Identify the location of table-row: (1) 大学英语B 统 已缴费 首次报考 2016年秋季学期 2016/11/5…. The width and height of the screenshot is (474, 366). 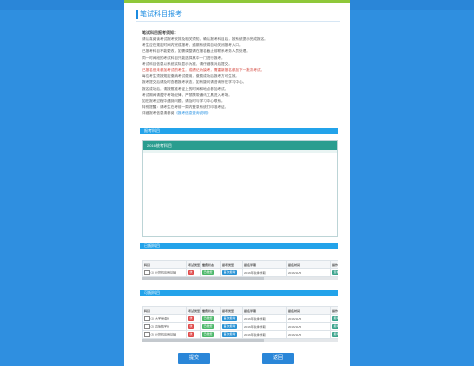
(240, 318).